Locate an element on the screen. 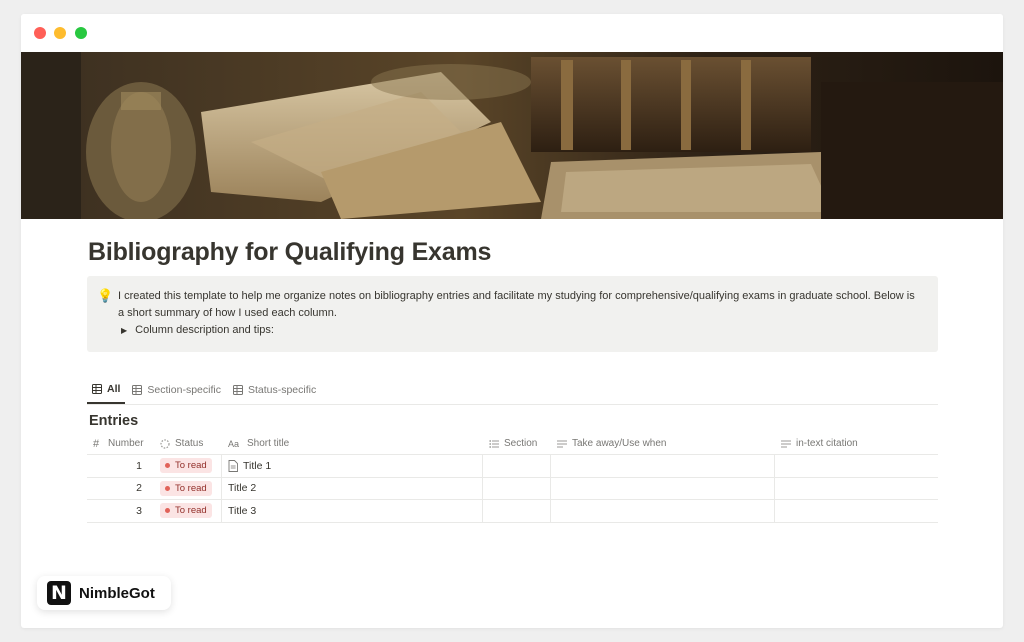 This screenshot has width=1024, height=642. tab-all: All is located at coordinates (106, 393).